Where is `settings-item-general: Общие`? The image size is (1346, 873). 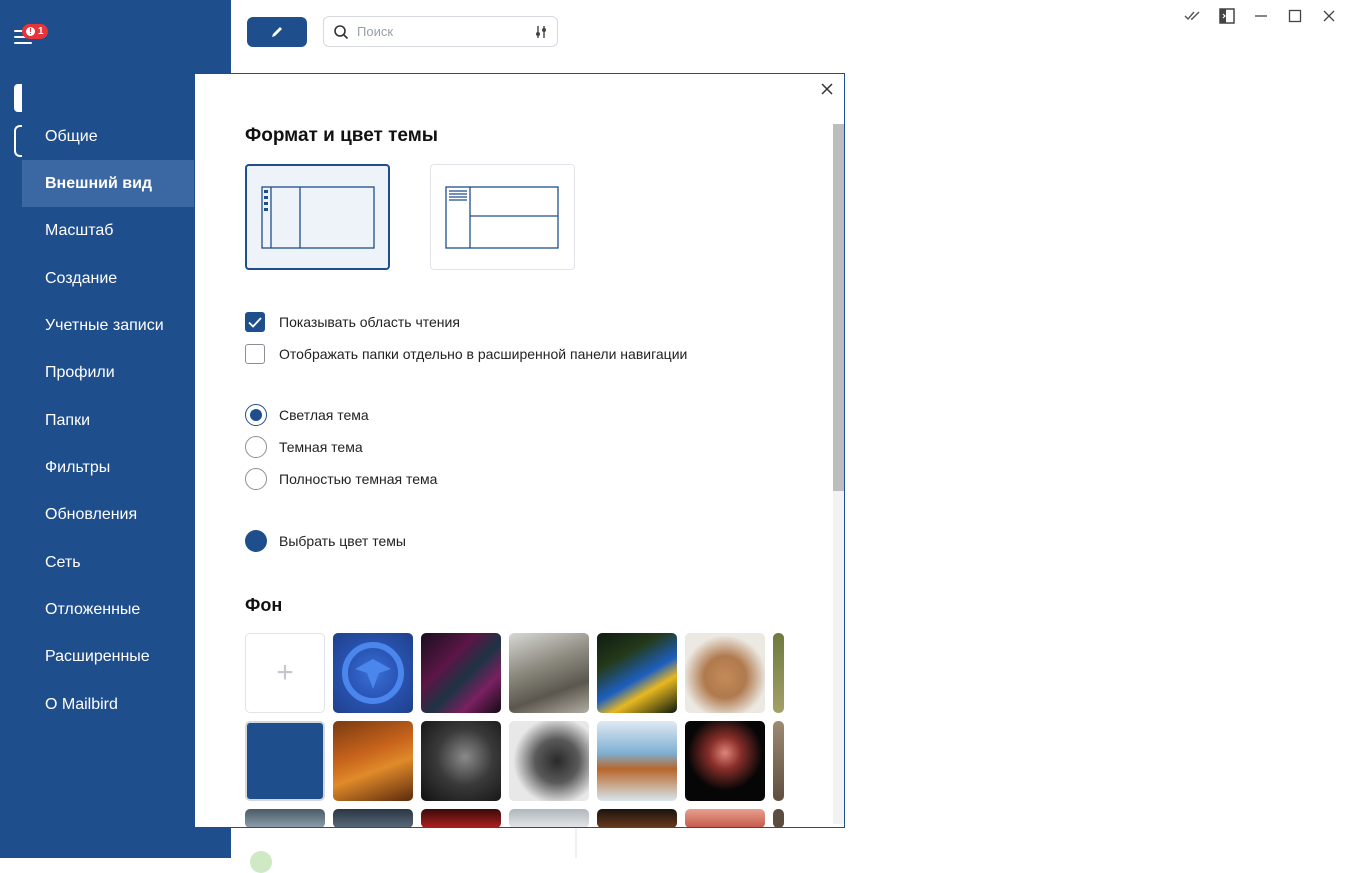
settings-item-general: Общие is located at coordinates (108, 136).